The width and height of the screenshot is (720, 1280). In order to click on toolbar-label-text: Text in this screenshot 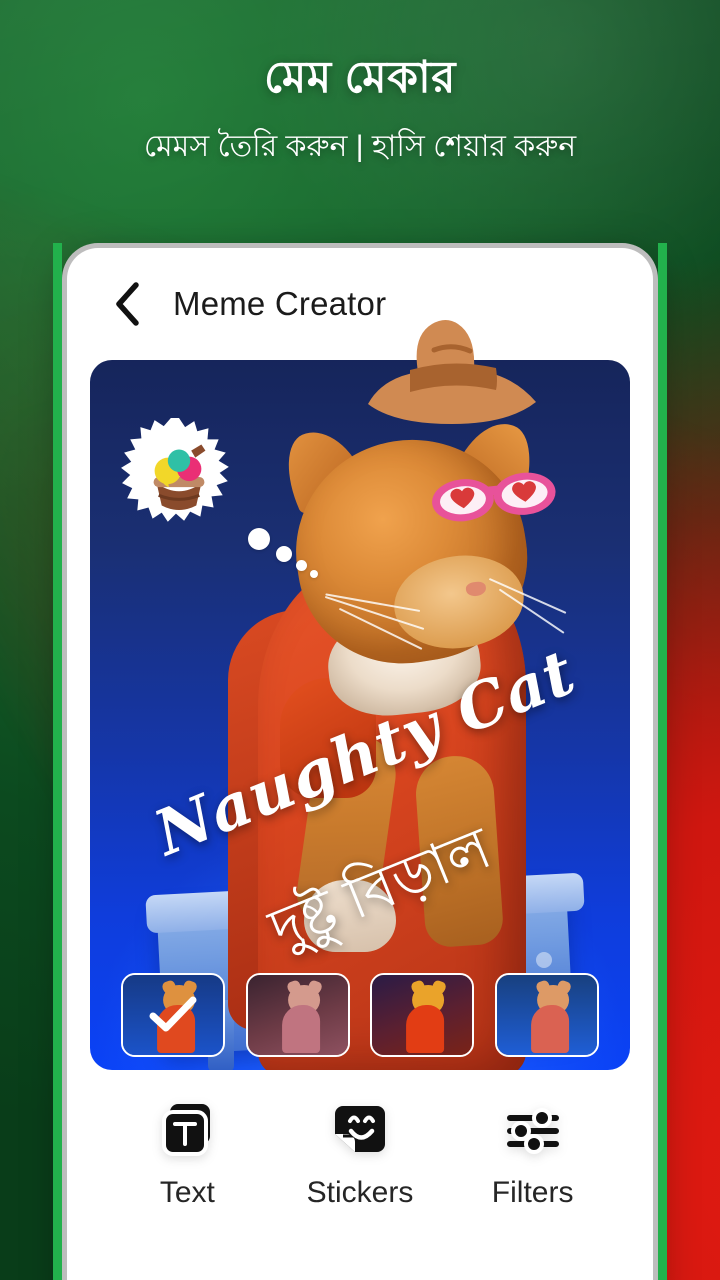, I will do `click(187, 1192)`.